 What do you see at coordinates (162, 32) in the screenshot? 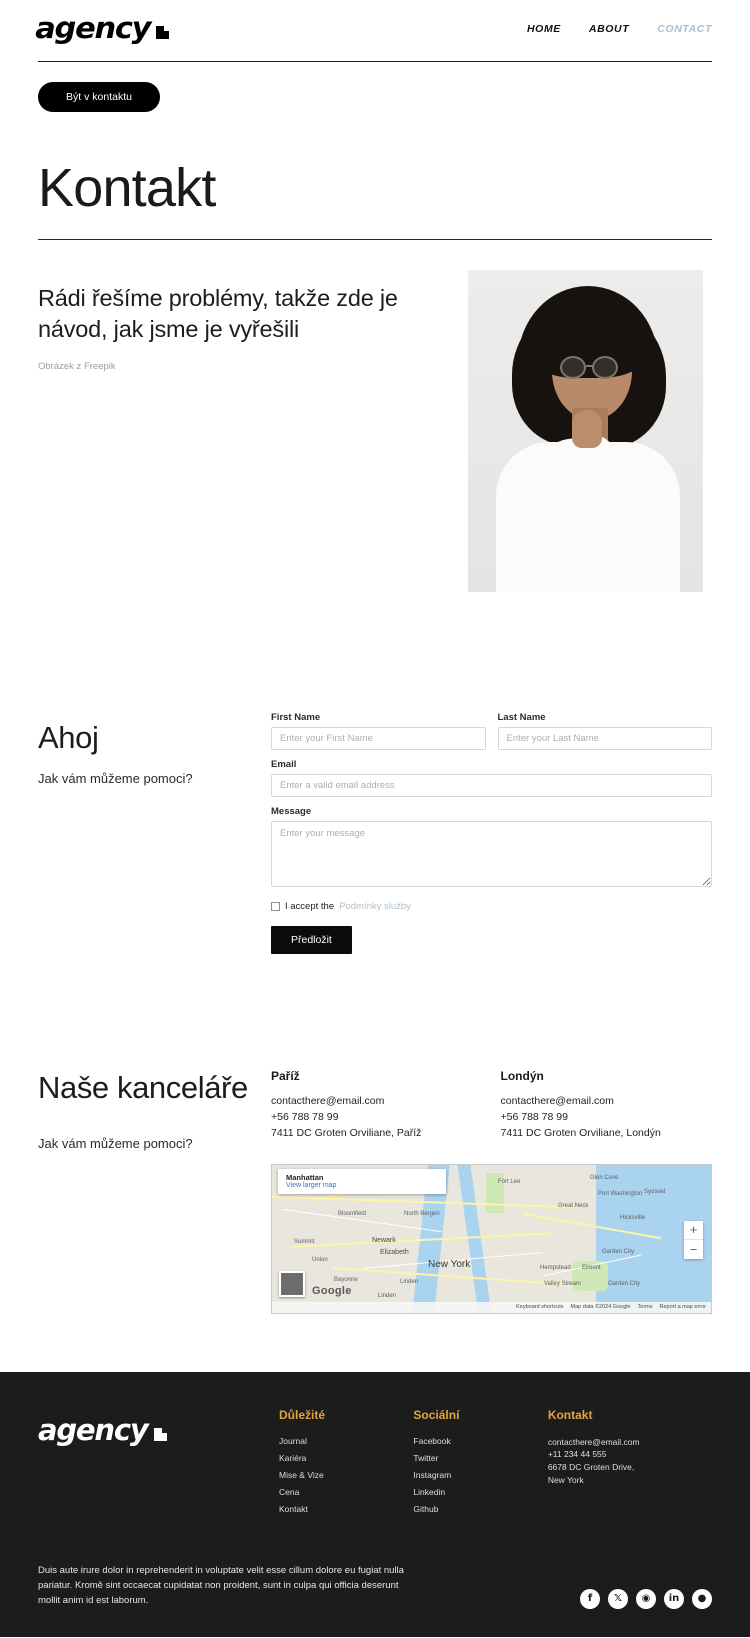
I see `logo-square-icon` at bounding box center [162, 32].